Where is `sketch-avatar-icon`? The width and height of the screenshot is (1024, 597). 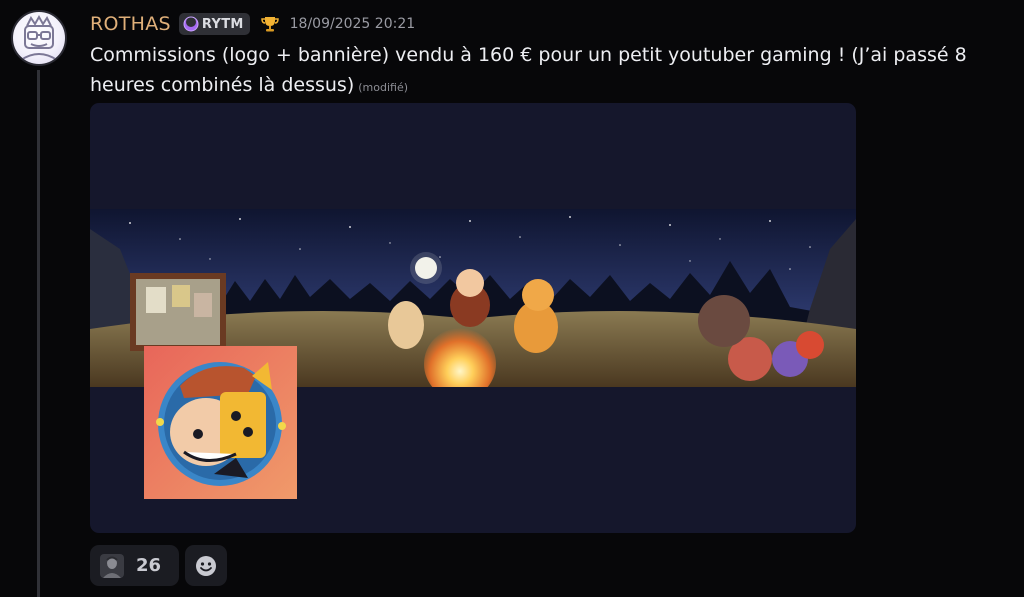 sketch-avatar-icon is located at coordinates (39, 37).